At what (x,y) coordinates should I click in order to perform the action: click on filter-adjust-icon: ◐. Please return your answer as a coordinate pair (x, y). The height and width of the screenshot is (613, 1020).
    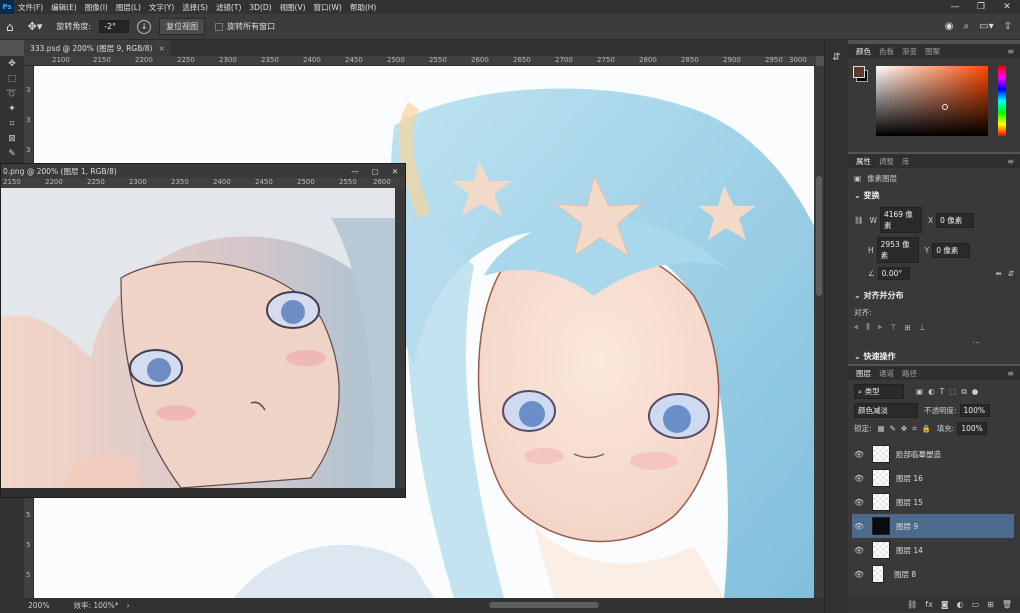
    Looking at the image, I should click on (931, 391).